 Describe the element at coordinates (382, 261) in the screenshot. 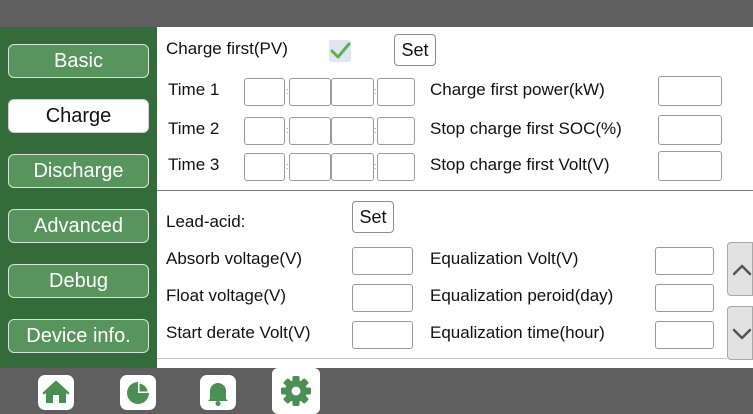

I see `absorb-voltage-input` at that location.